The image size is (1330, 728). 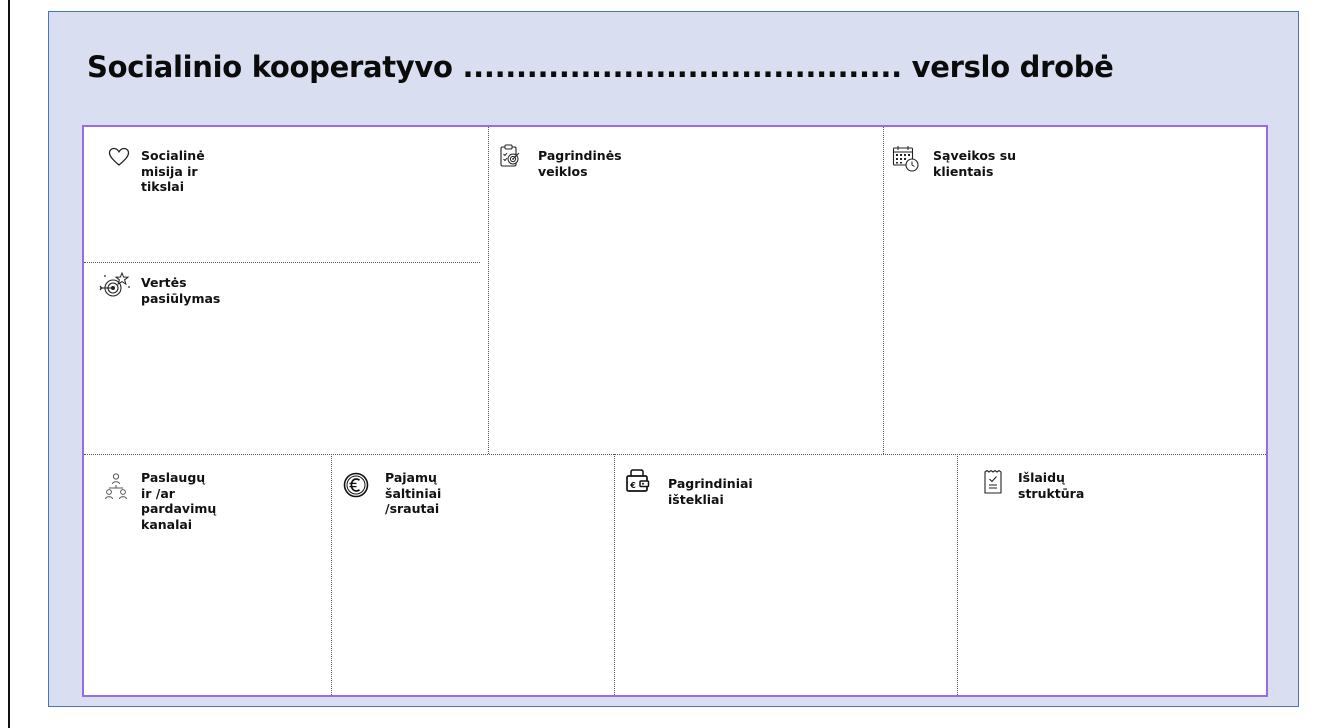 What do you see at coordinates (356, 485) in the screenshot?
I see `euro-coin-icon` at bounding box center [356, 485].